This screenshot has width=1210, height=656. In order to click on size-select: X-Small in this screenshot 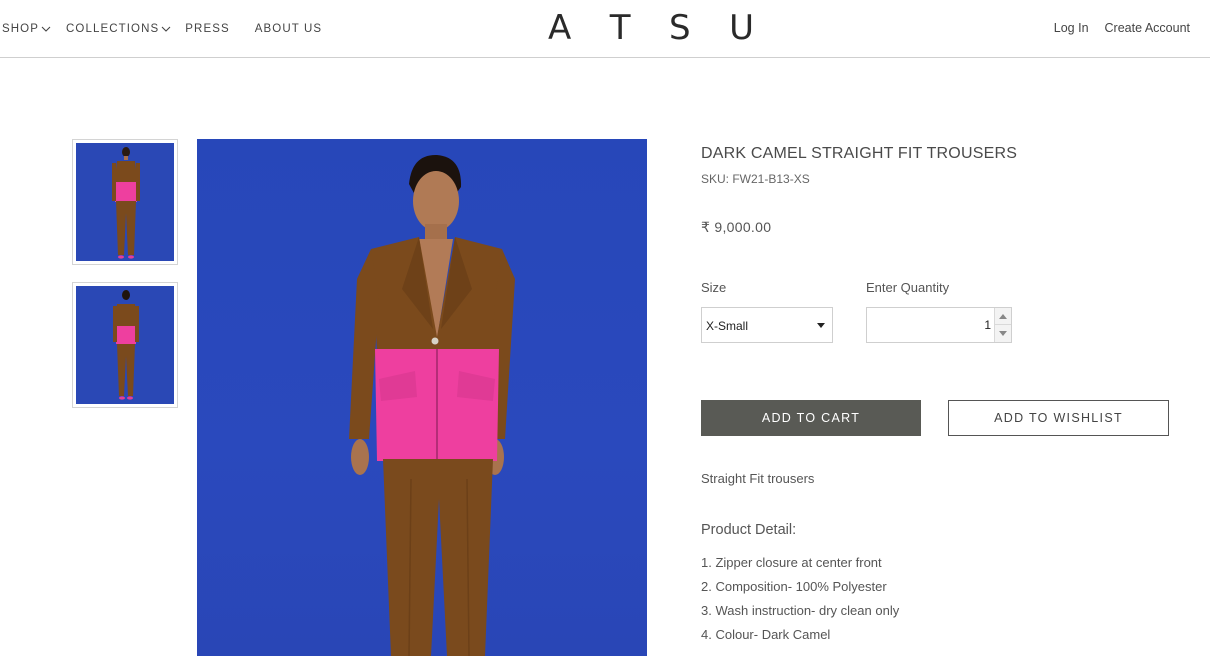, I will do `click(767, 325)`.